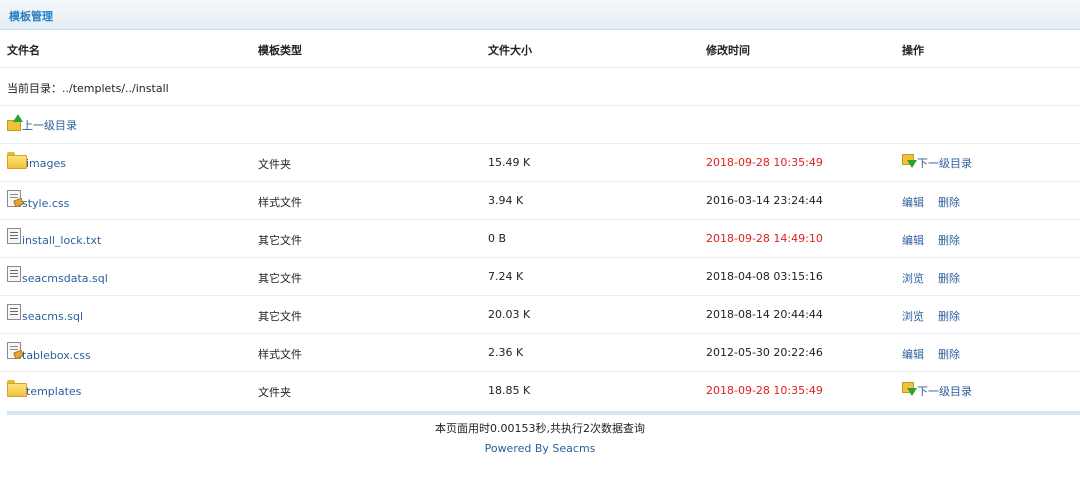 The width and height of the screenshot is (1080, 480). What do you see at coordinates (540, 87) in the screenshot?
I see `current-dir-row: 当前目录：../templets/../install` at bounding box center [540, 87].